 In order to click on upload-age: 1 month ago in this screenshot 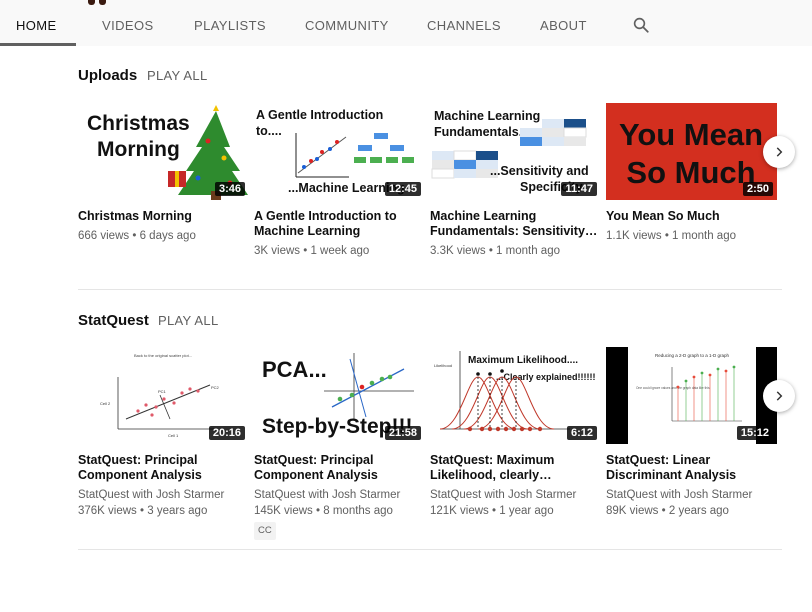, I will do `click(704, 236)`.